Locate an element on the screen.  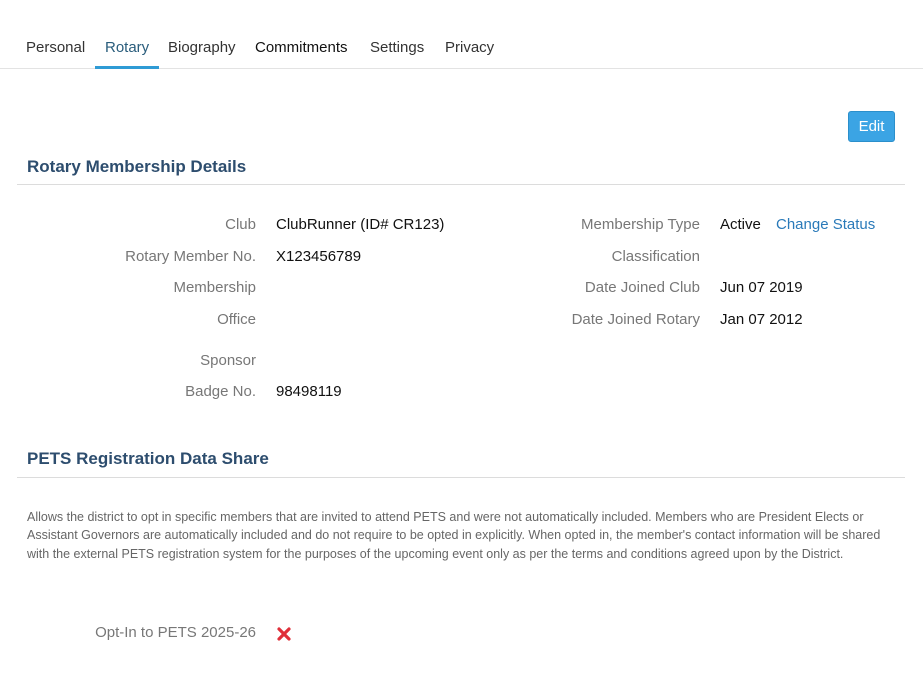
membership-type-value: Active is located at coordinates (740, 224).